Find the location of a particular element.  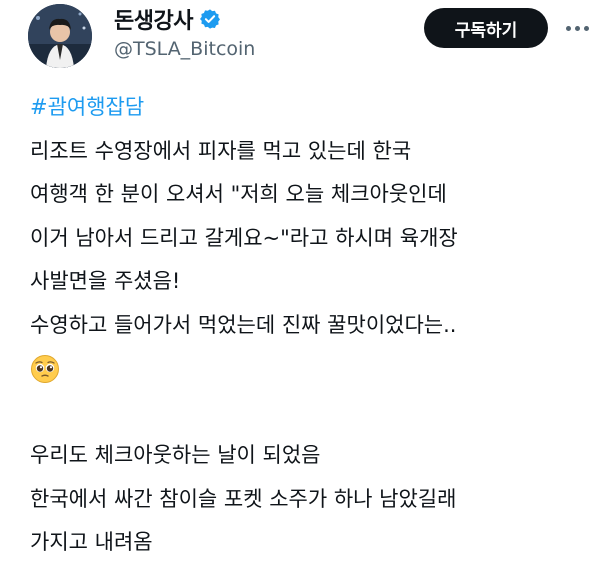

tweet-text-line: 한국에서 싸간 참이슬 포켓 소주가 하나 남았길래 is located at coordinates (243, 498).